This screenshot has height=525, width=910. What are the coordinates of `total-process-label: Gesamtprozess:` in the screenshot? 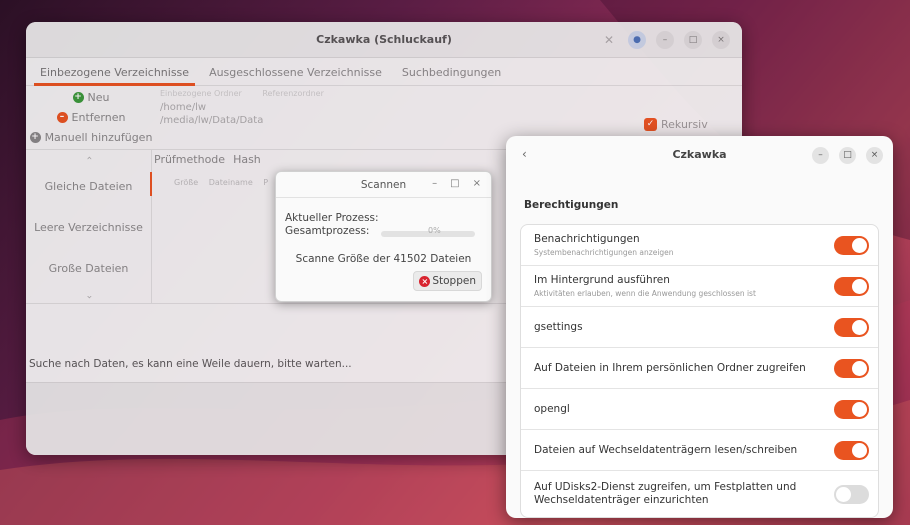 It's located at (327, 231).